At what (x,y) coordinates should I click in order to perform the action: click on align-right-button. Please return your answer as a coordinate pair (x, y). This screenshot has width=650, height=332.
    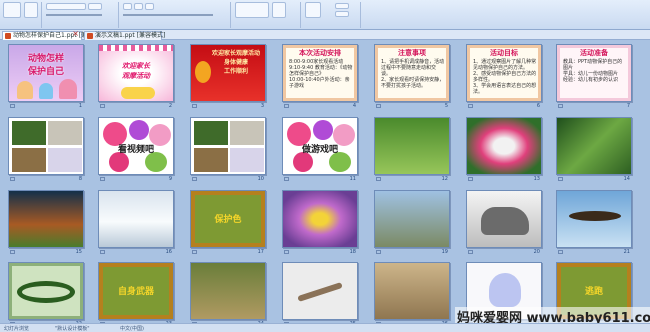
    Looking at the image, I should click on (149, 6).